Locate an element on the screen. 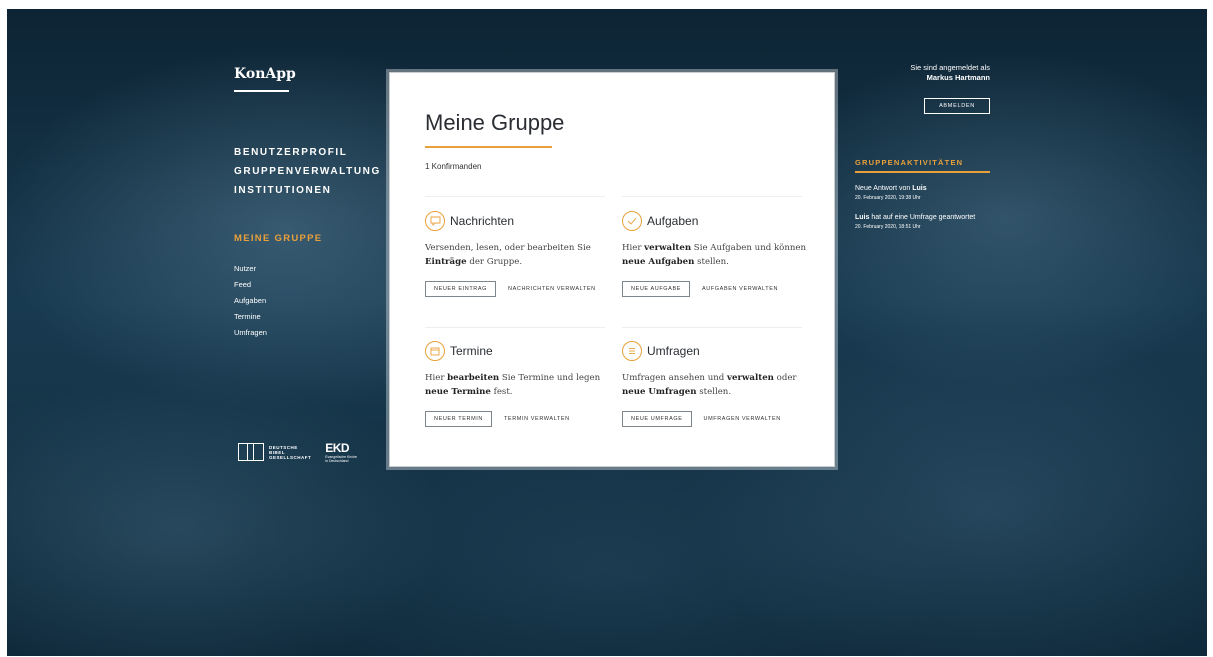 The width and height of the screenshot is (1213, 657). logo-underline is located at coordinates (261, 91).